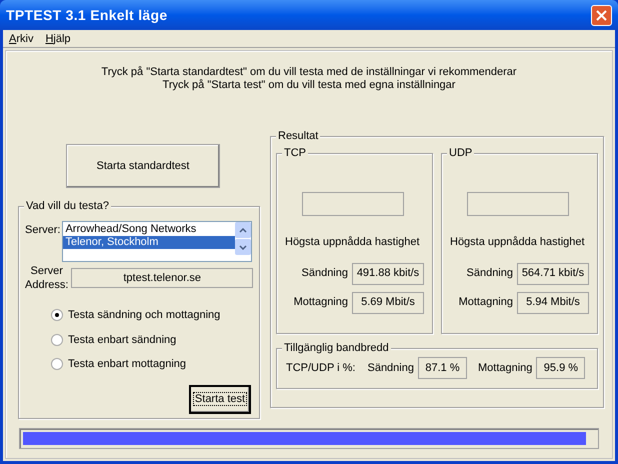 This screenshot has height=464, width=618. I want to click on radio-option: Testa enbart sändning, so click(152, 340).